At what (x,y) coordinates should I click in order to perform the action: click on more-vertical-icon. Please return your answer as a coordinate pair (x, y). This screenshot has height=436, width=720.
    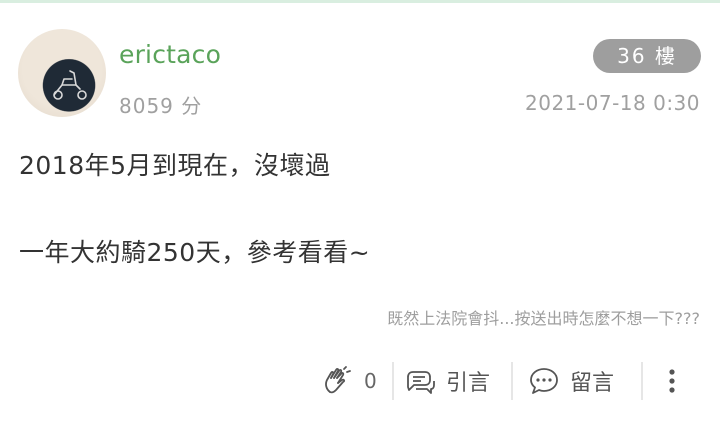
    Looking at the image, I should click on (672, 381).